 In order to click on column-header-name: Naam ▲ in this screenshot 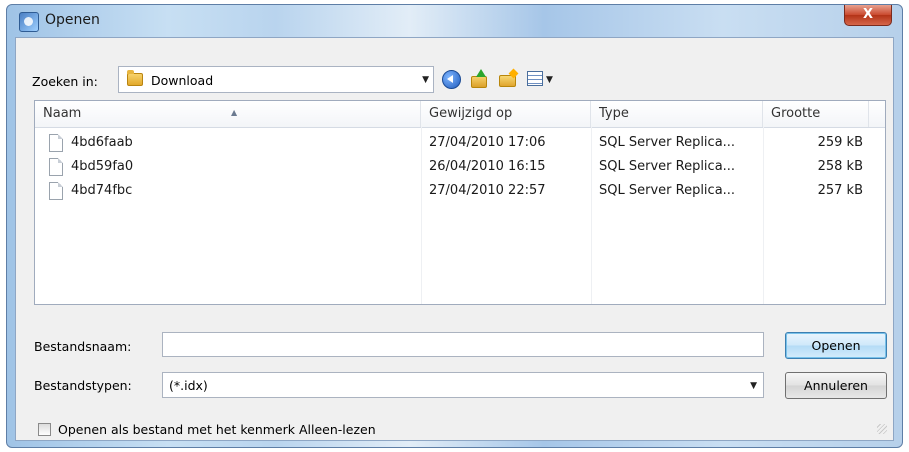, I will do `click(228, 114)`.